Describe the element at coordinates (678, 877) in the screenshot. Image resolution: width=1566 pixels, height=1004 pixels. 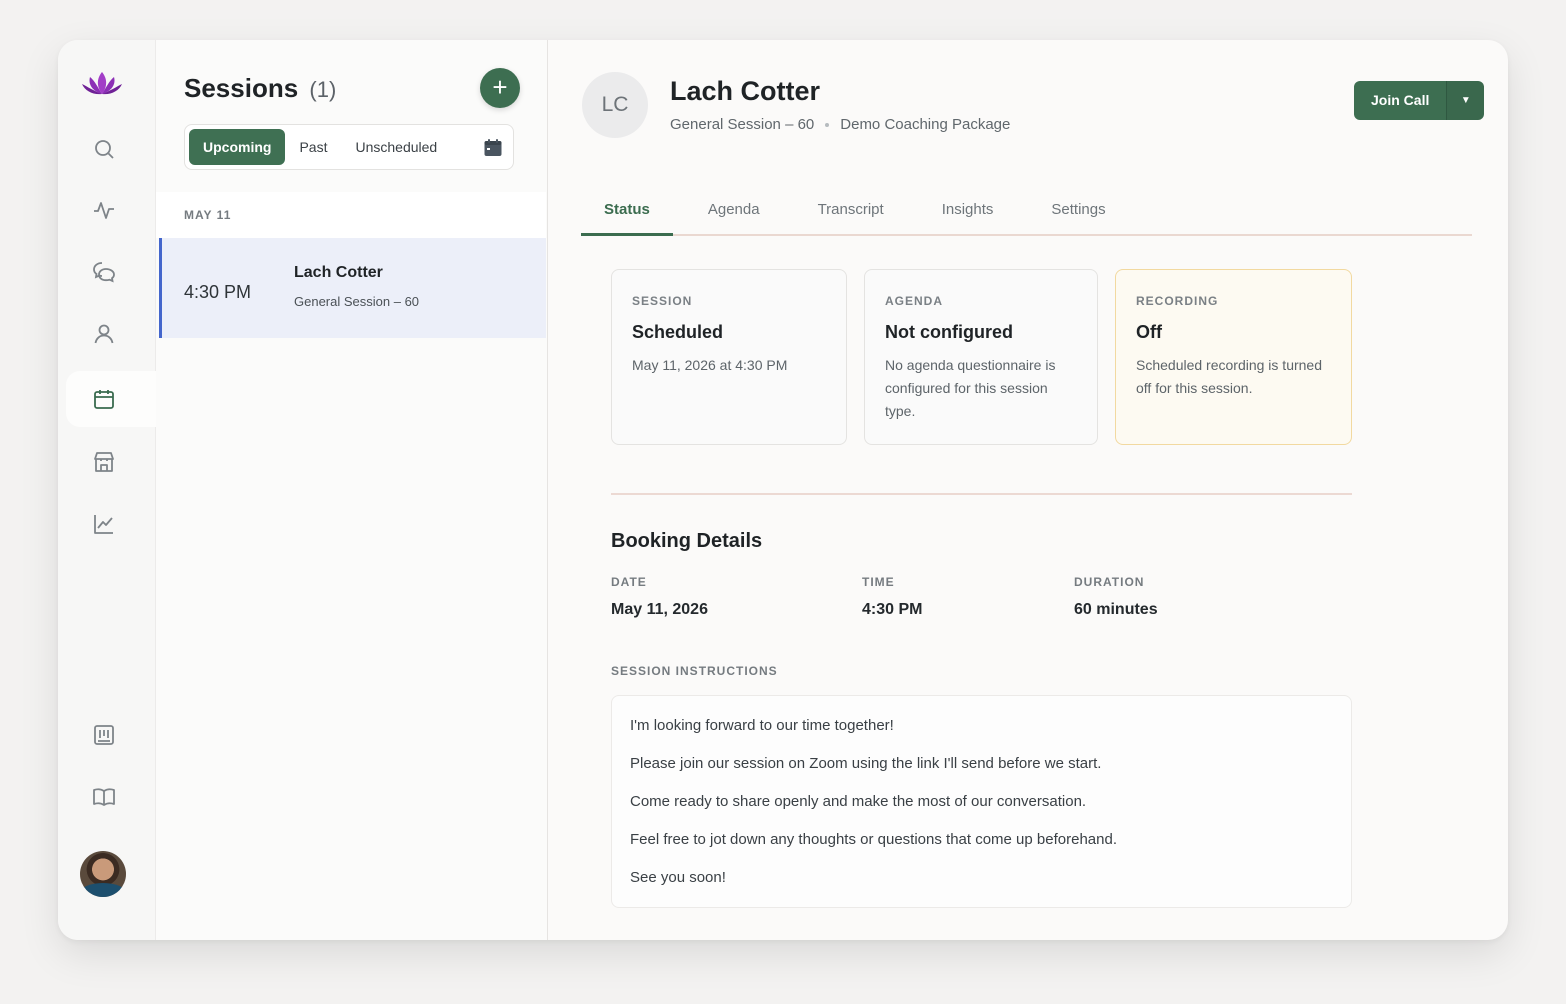
I see `instruction-line: See you soon!` at that location.